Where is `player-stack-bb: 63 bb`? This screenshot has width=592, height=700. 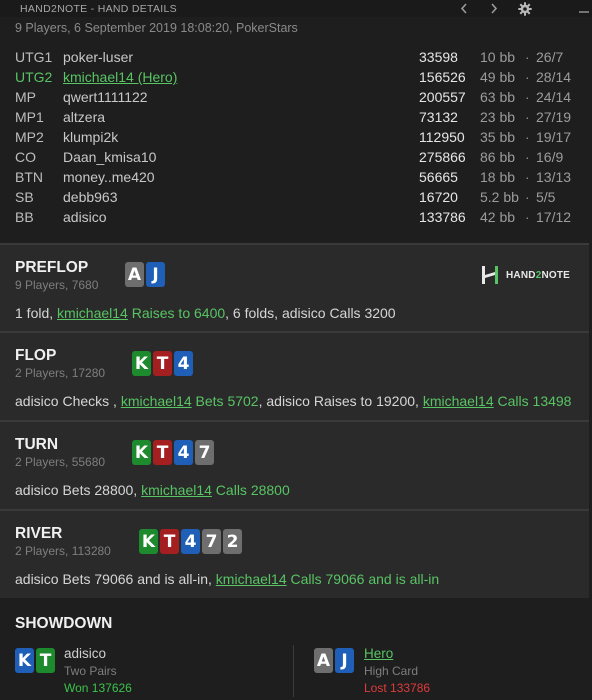 player-stack-bb: 63 bb is located at coordinates (498, 97).